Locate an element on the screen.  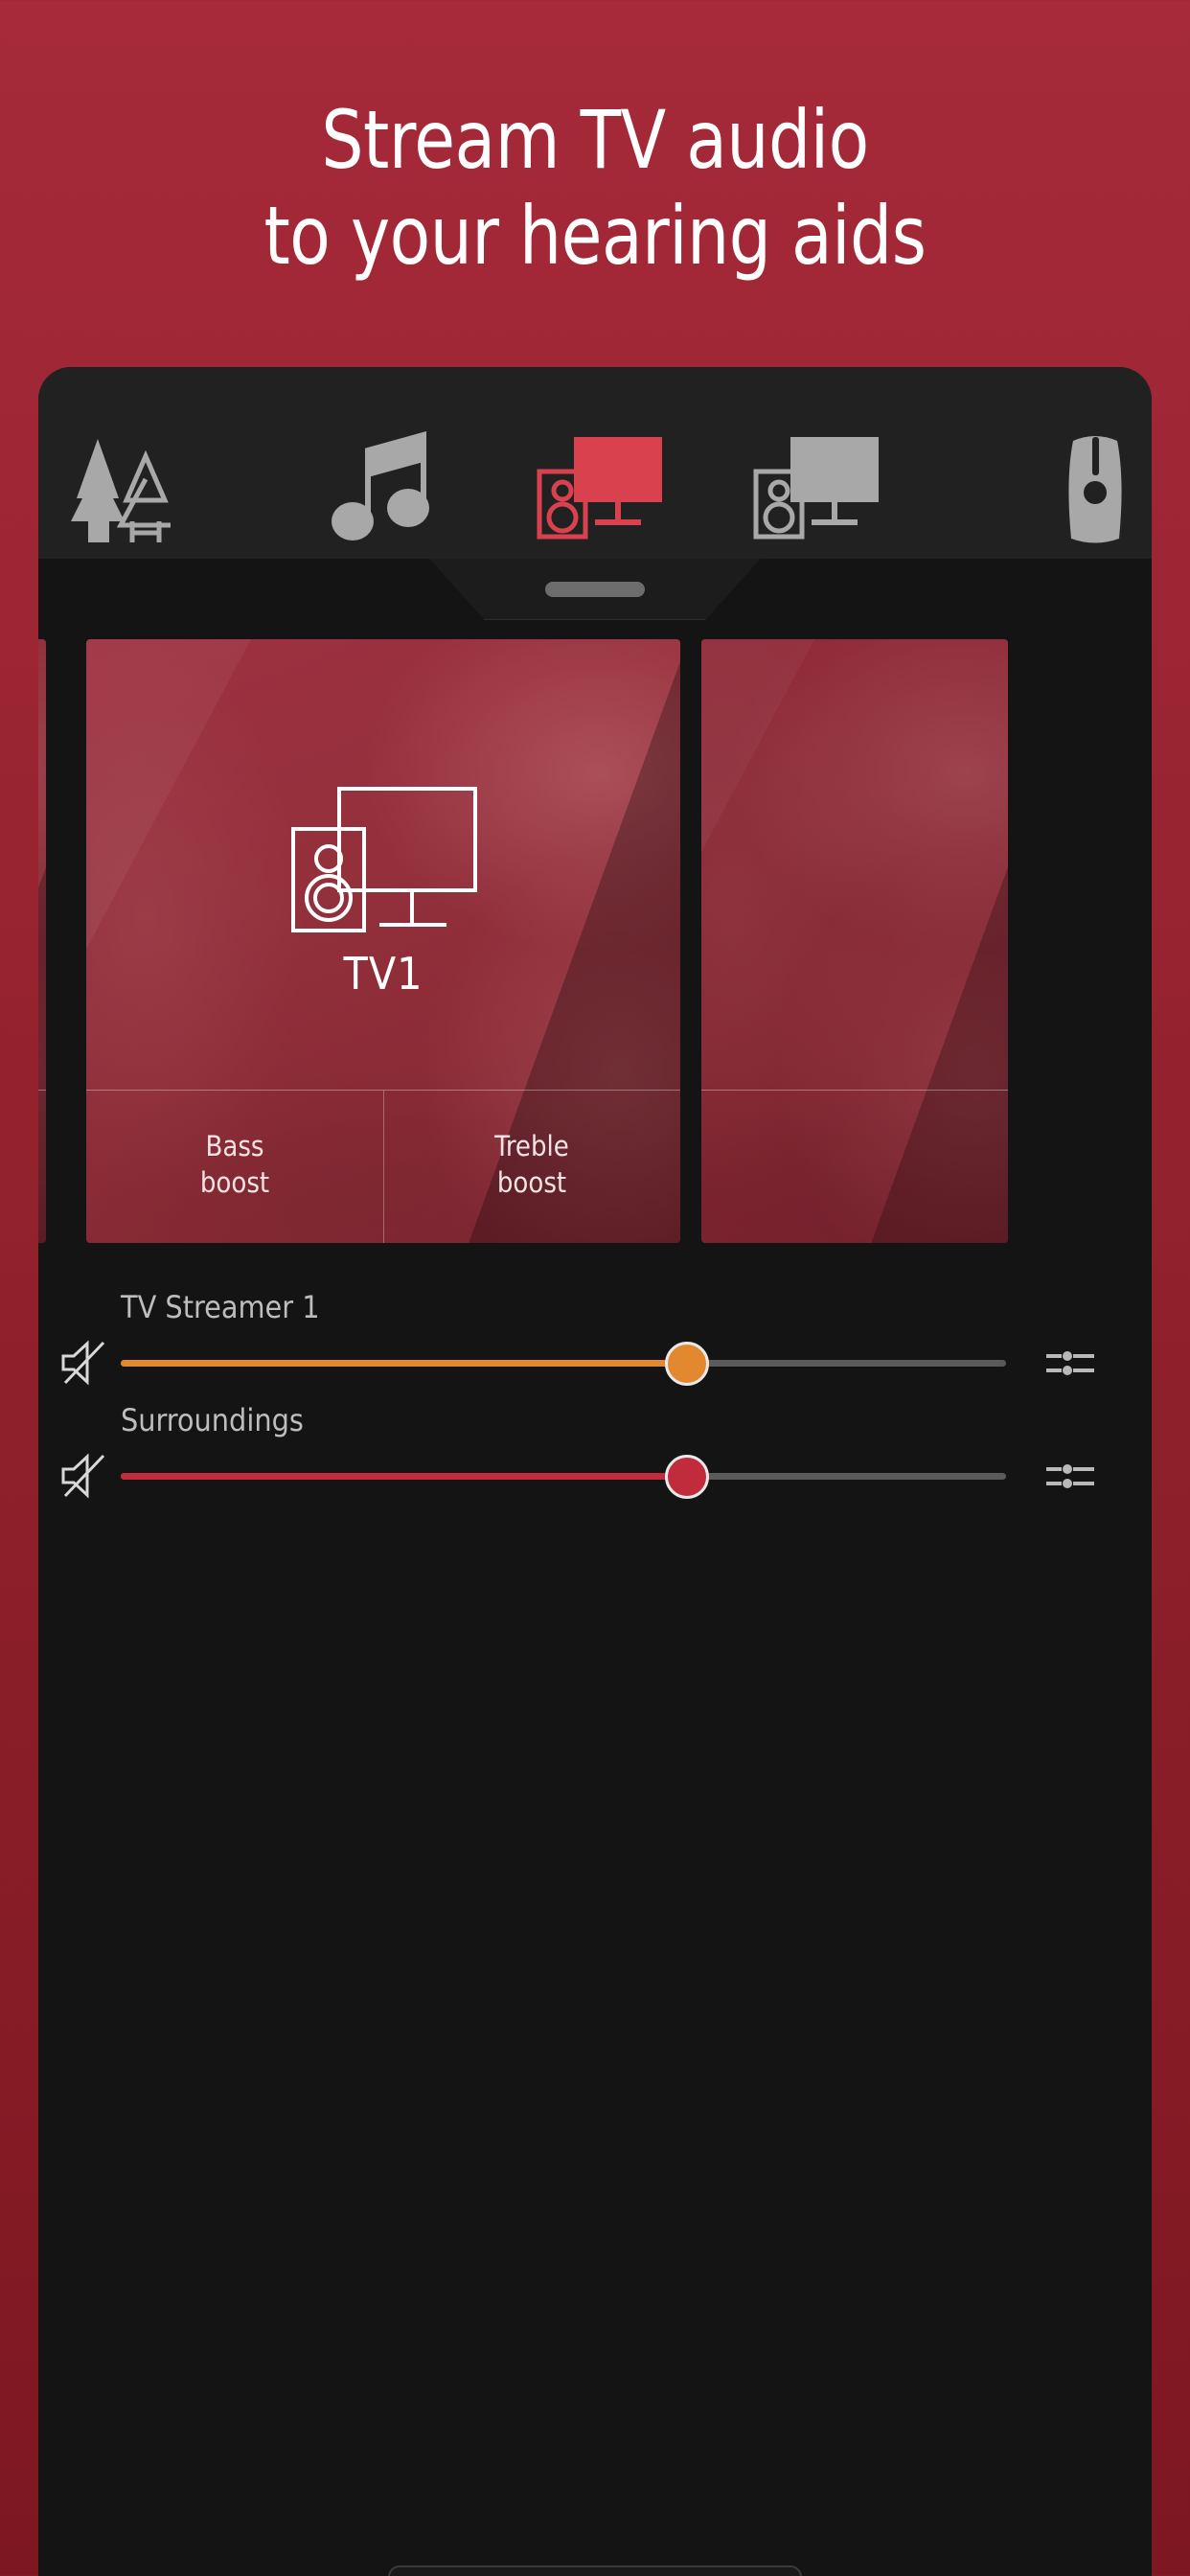
slider-row-tv-streamer: TV Streamer 1 is located at coordinates (595, 1349).